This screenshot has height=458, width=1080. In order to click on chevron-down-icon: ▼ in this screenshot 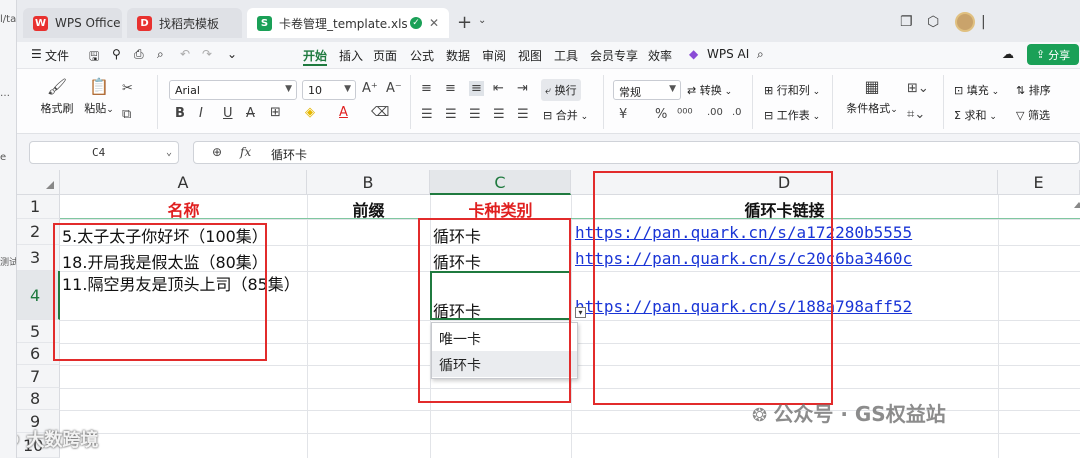, I will do `click(347, 89)`.